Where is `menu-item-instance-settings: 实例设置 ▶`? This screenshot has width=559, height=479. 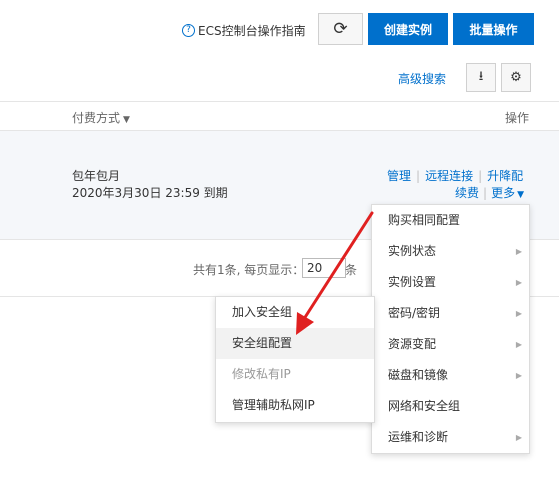 menu-item-instance-settings: 实例设置 ▶ is located at coordinates (450, 282).